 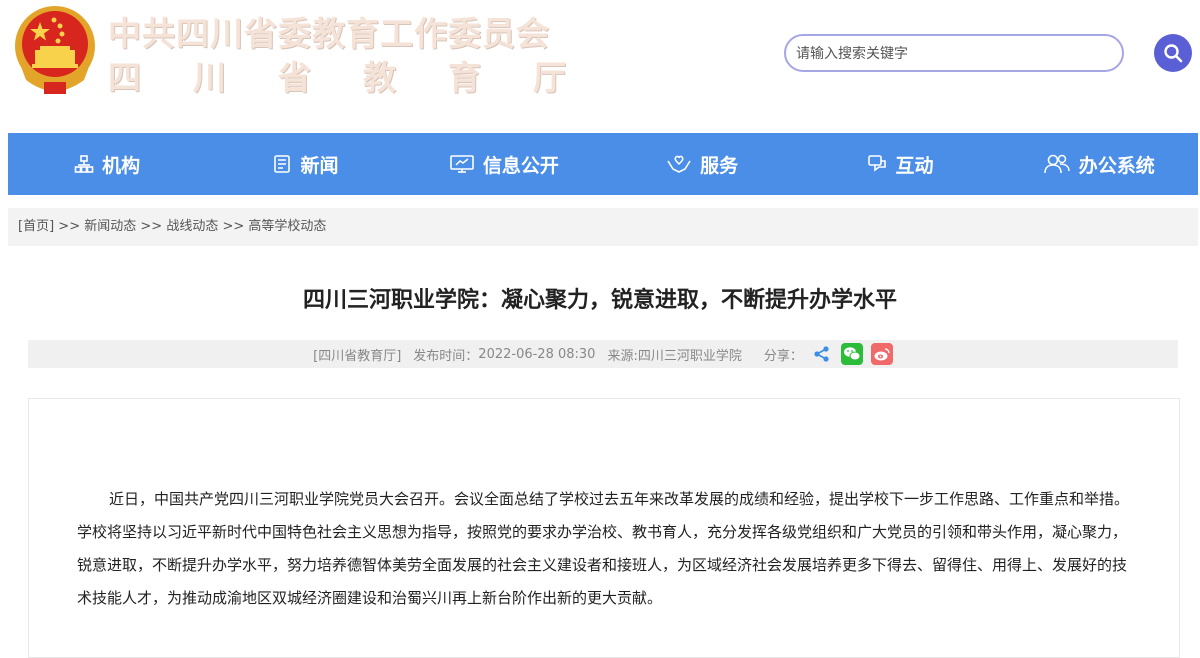 I want to click on weibo-share-button, so click(x=881, y=354).